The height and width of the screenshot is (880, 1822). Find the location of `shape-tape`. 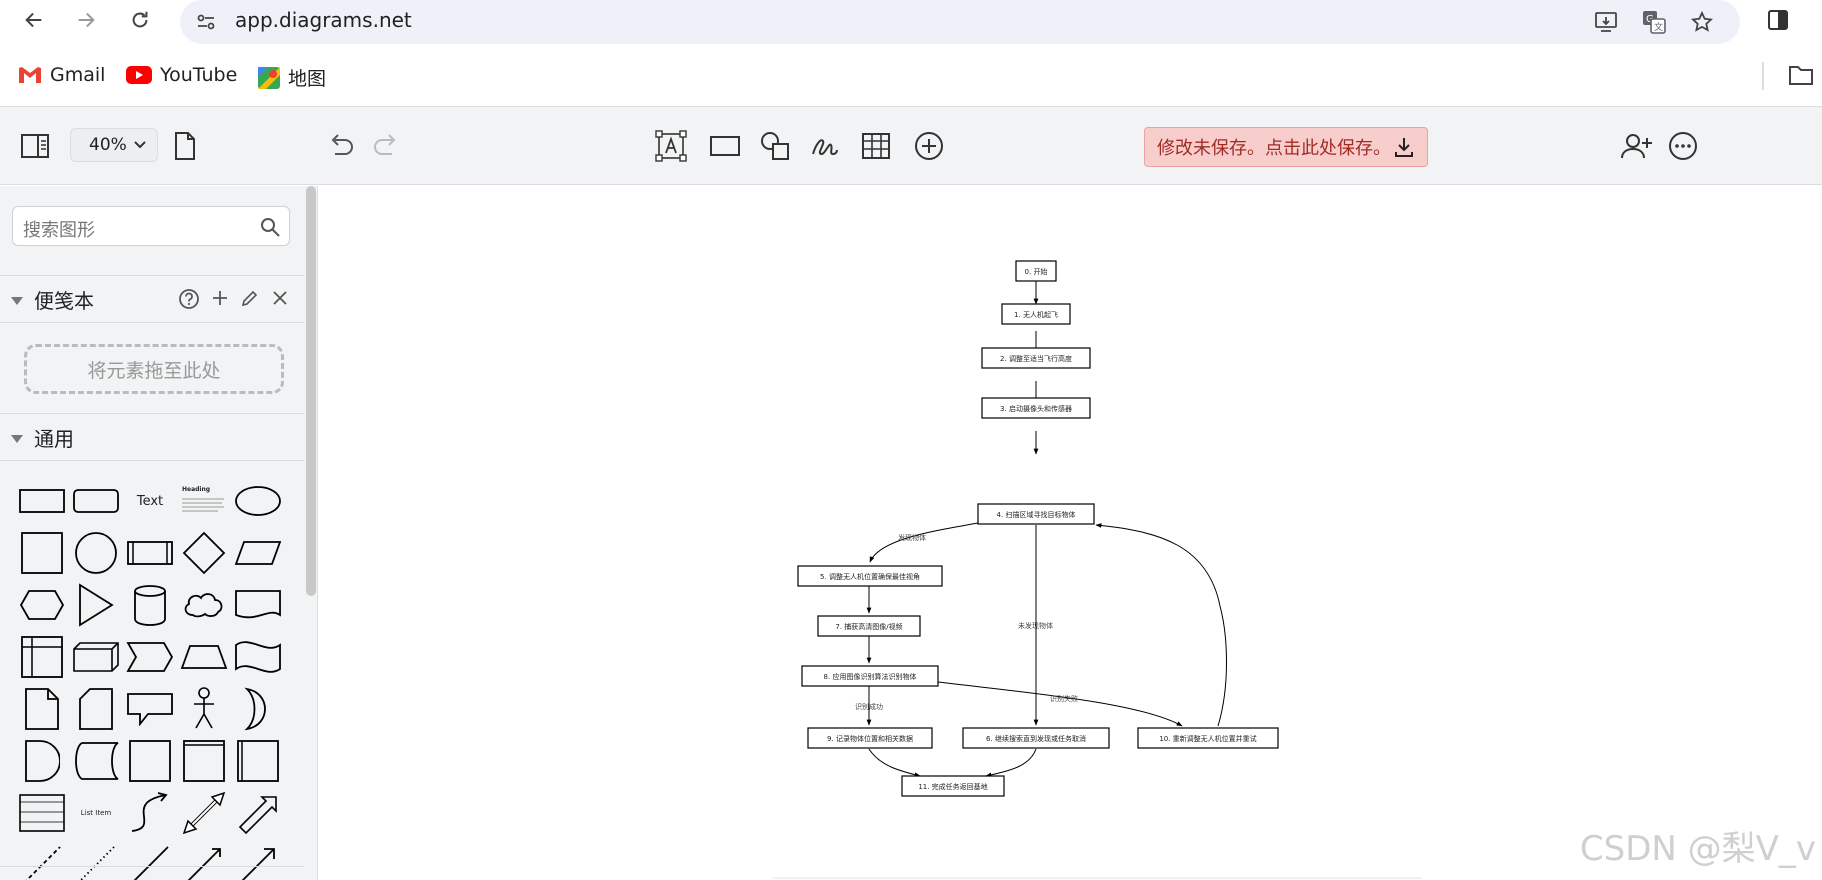

shape-tape is located at coordinates (258, 657).